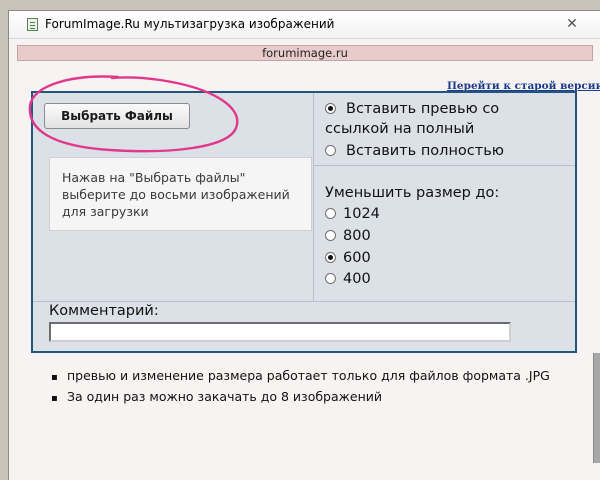  Describe the element at coordinates (412, 193) in the screenshot. I see `resize-label: Уменьшить размер до:` at that location.